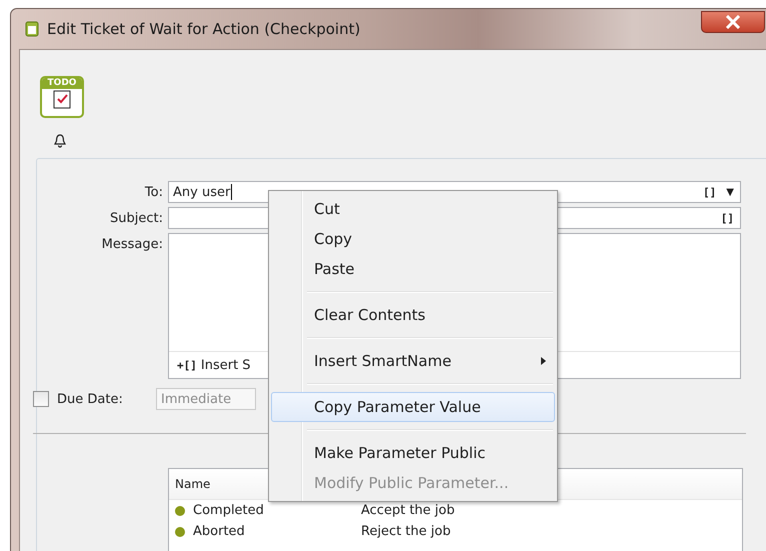 This screenshot has height=551, width=766. Describe the element at coordinates (406, 531) in the screenshot. I see `table-cell: Reject the job` at that location.